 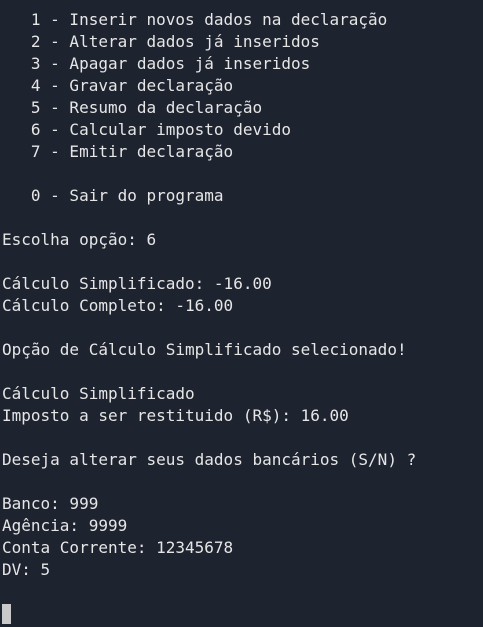 I want to click on menu-item-1: 1 - Inserir novos dados na declaração, so click(x=195, y=19).